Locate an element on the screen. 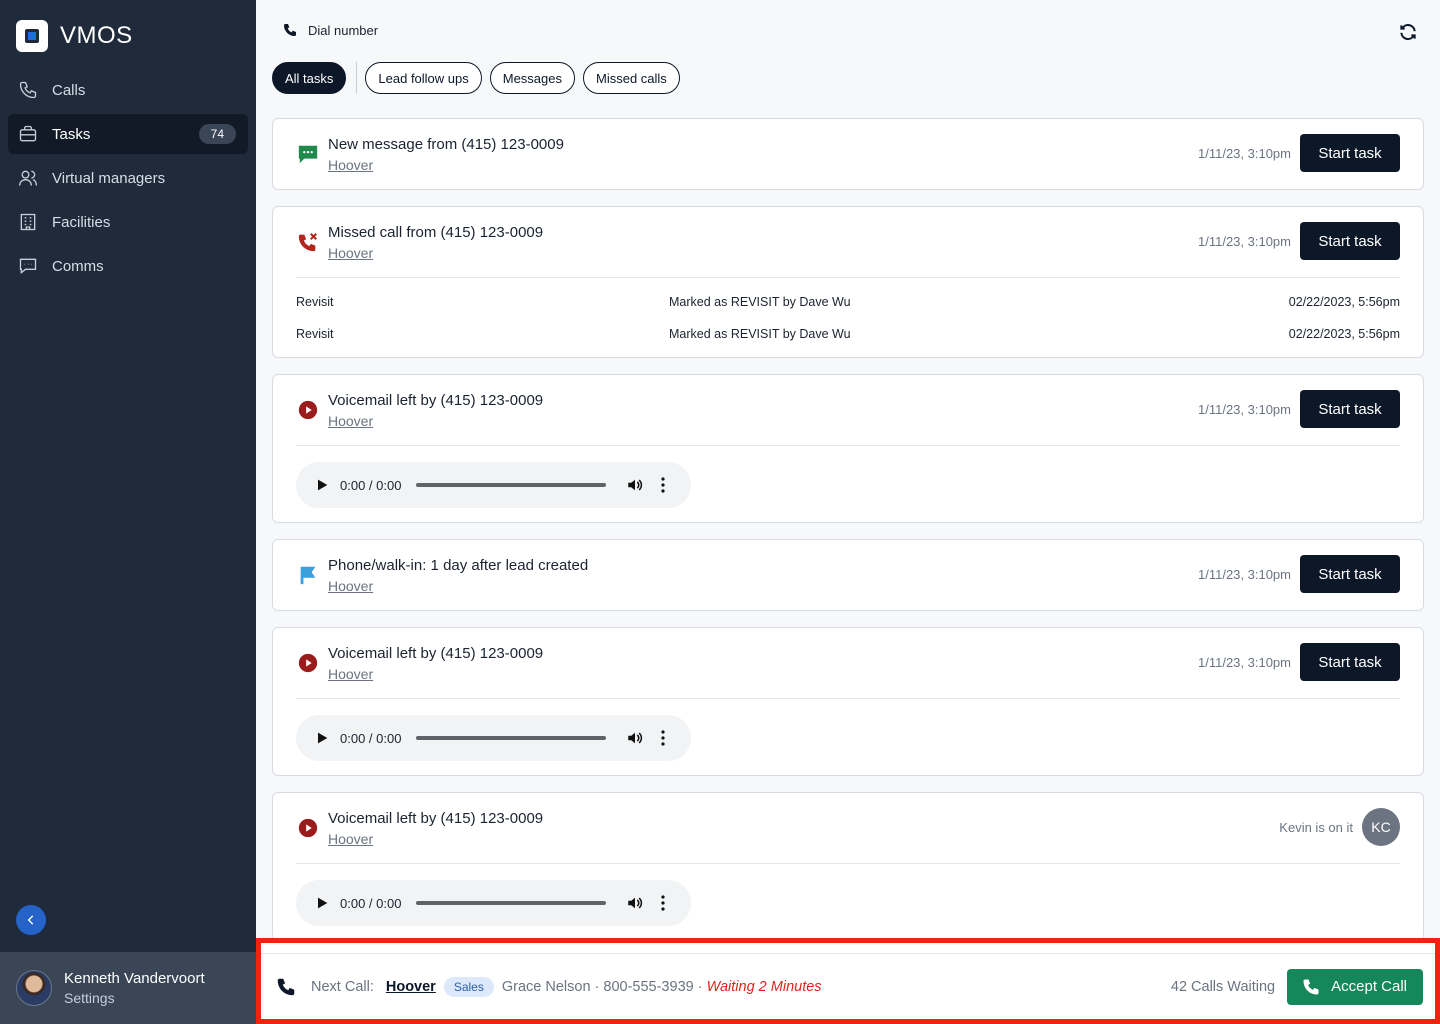  refresh-icon is located at coordinates (1408, 32).